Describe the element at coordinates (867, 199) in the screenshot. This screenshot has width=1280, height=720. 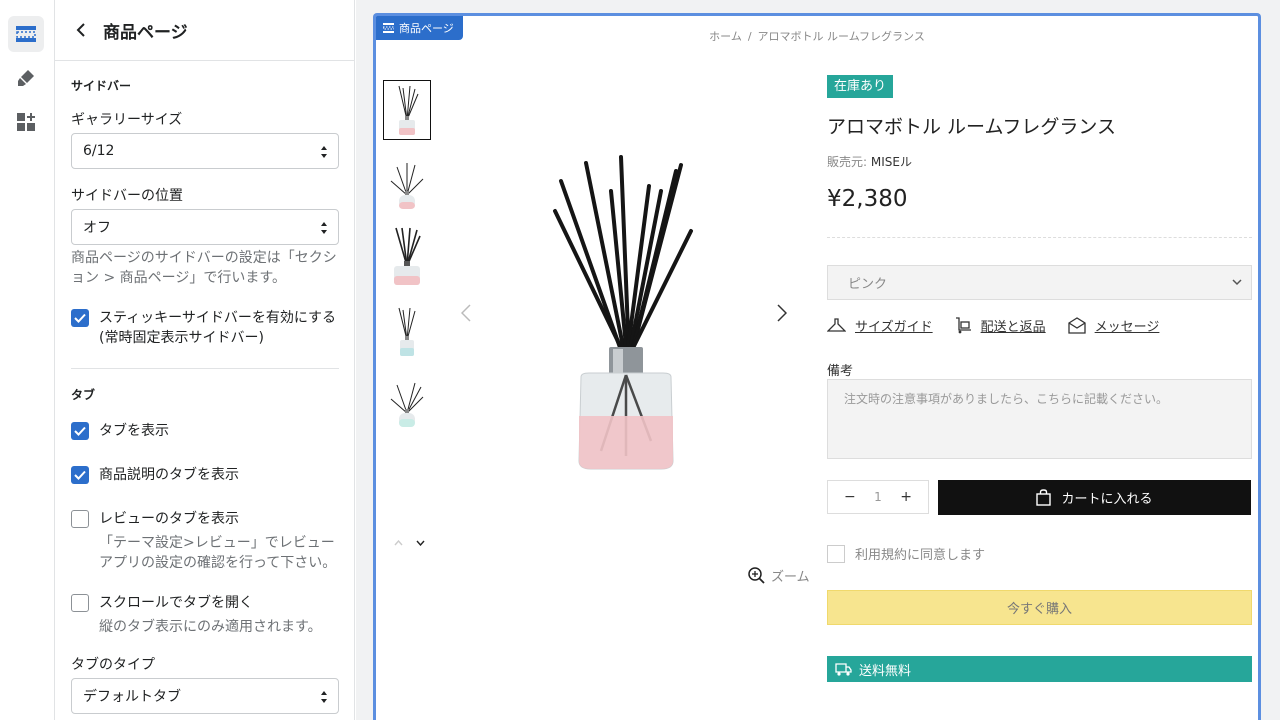
I see `product-price: ¥2,380` at that location.